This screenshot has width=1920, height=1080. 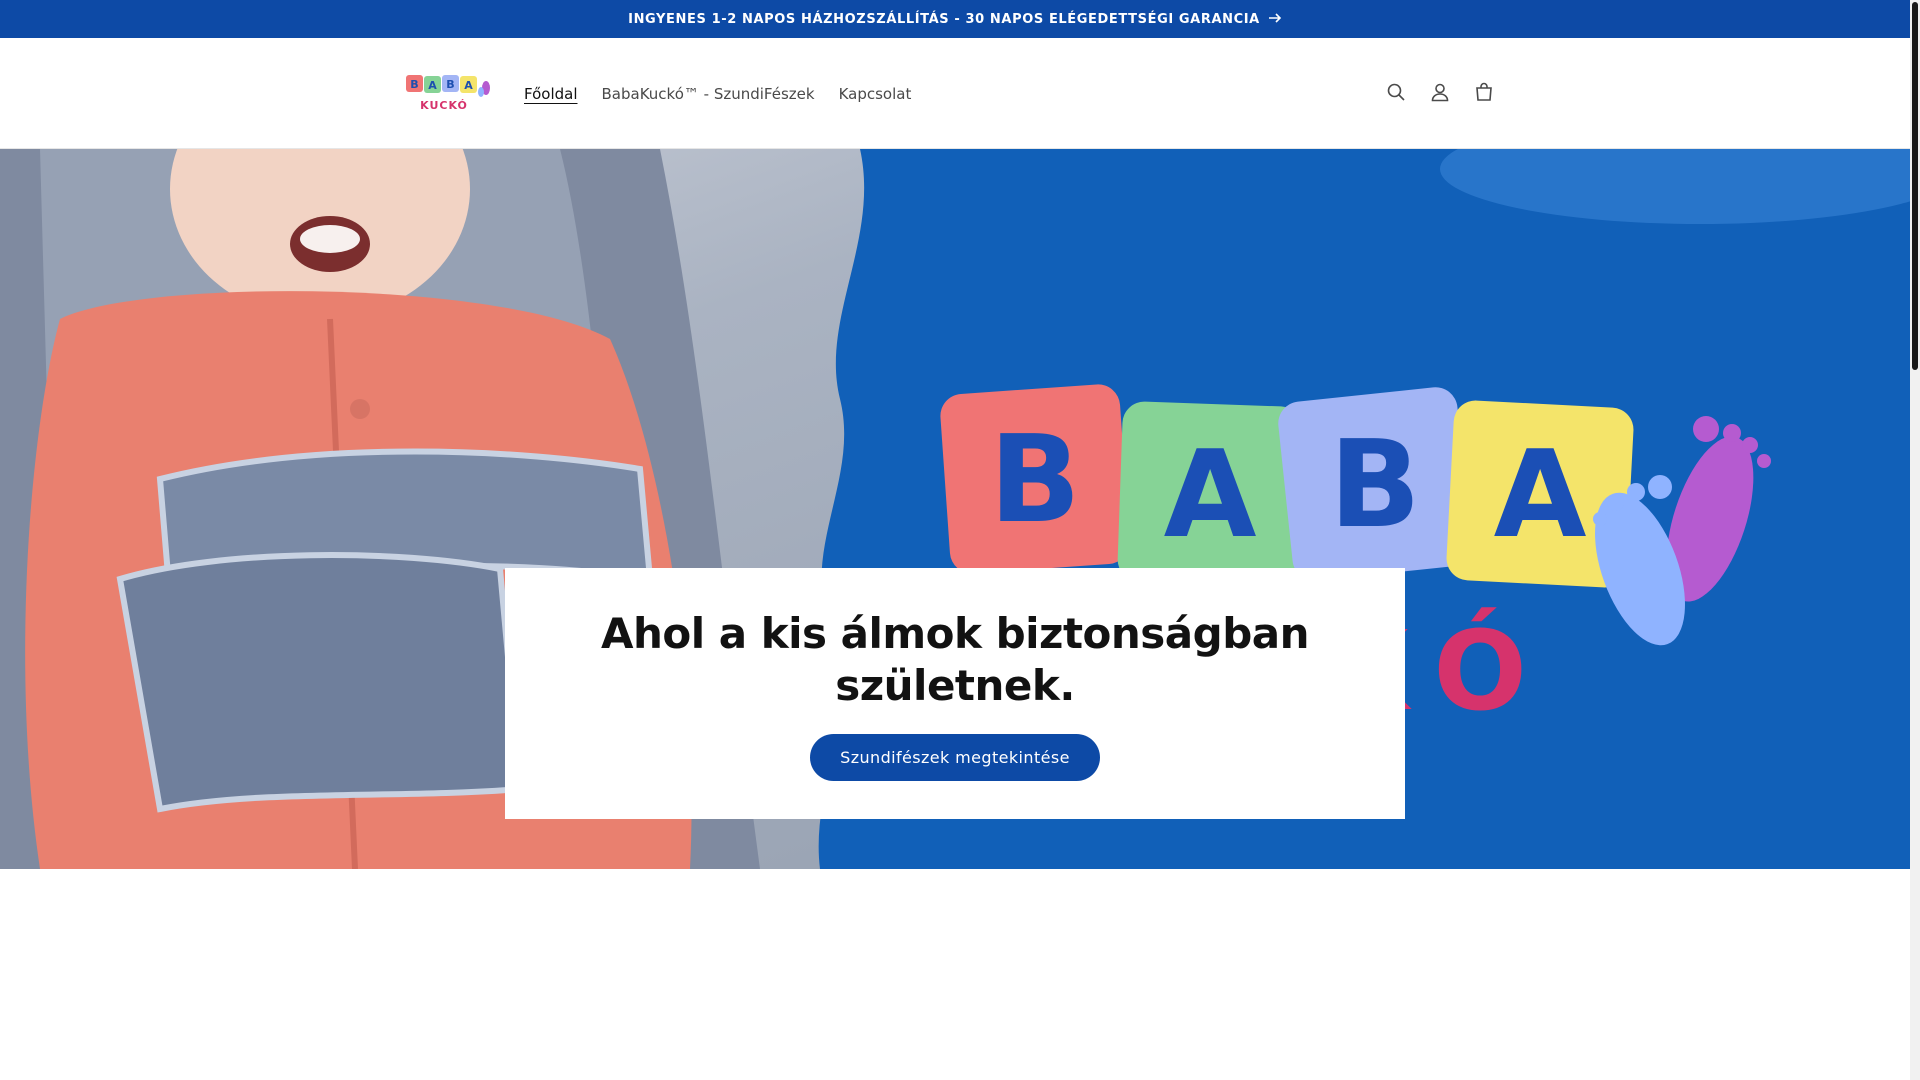 What do you see at coordinates (875, 94) in the screenshot?
I see `nav-link-contact: Kapcsolat` at bounding box center [875, 94].